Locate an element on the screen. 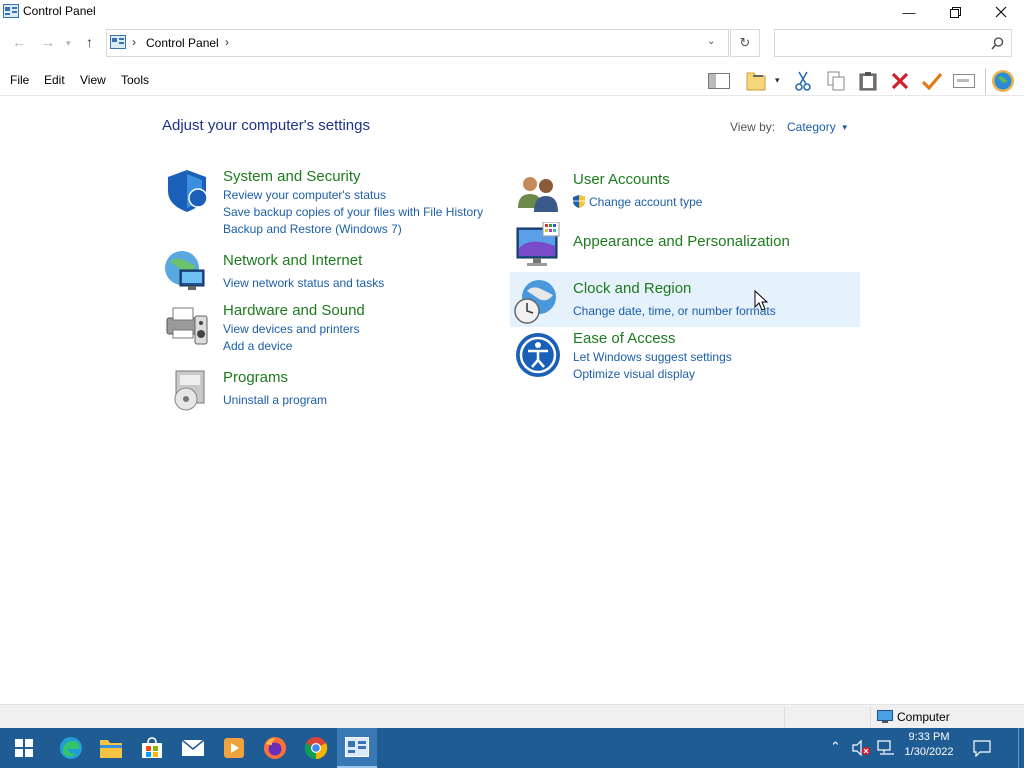  refresh-icon: ↻ is located at coordinates (745, 42).